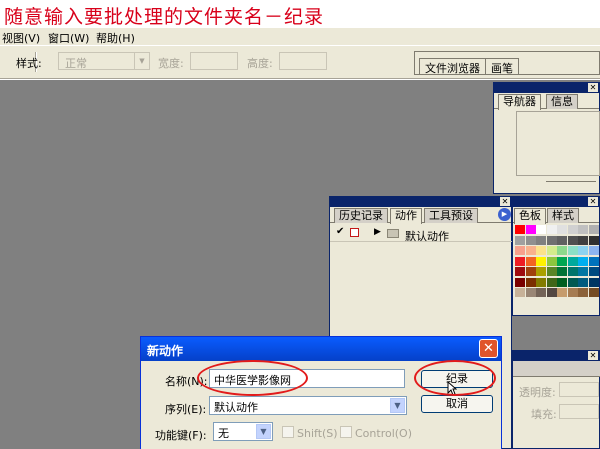 This screenshot has width=600, height=449. I want to click on tab-tool-presets: 工具预设, so click(451, 215).